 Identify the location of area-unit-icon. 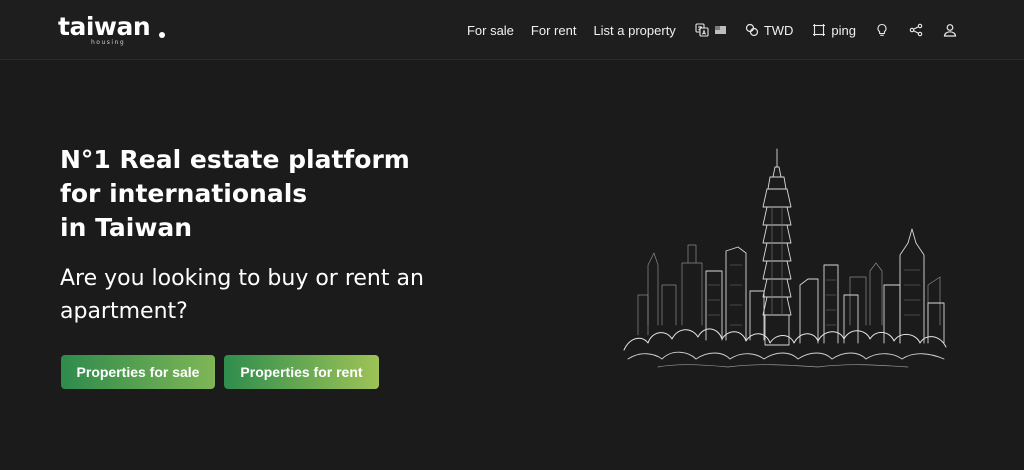
(819, 30).